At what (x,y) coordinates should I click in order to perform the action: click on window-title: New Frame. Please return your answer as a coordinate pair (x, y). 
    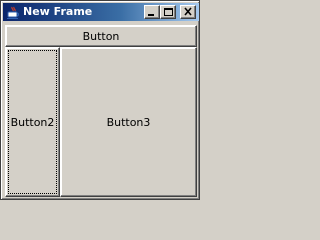
    Looking at the image, I should click on (58, 11).